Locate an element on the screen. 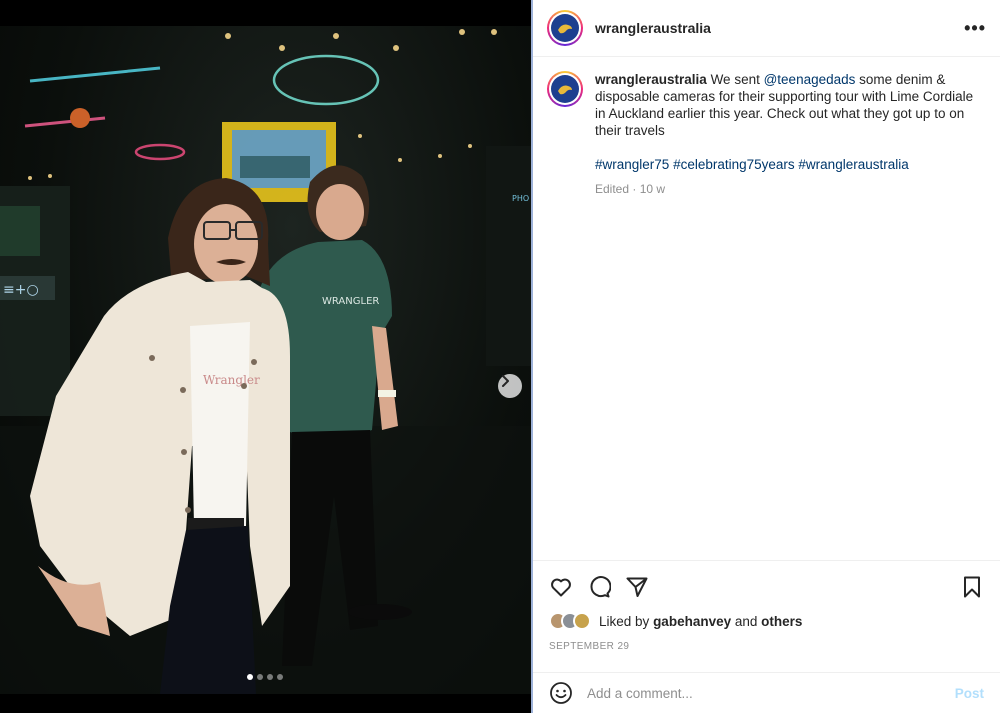  comment-input is located at coordinates (771, 693).